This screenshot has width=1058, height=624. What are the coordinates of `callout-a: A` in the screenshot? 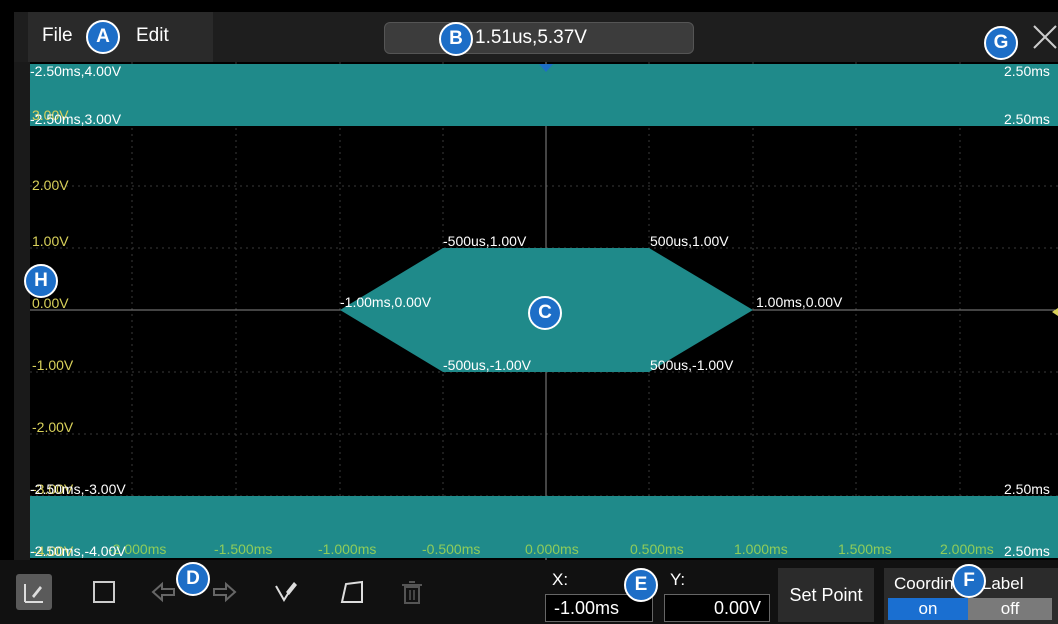 It's located at (103, 37).